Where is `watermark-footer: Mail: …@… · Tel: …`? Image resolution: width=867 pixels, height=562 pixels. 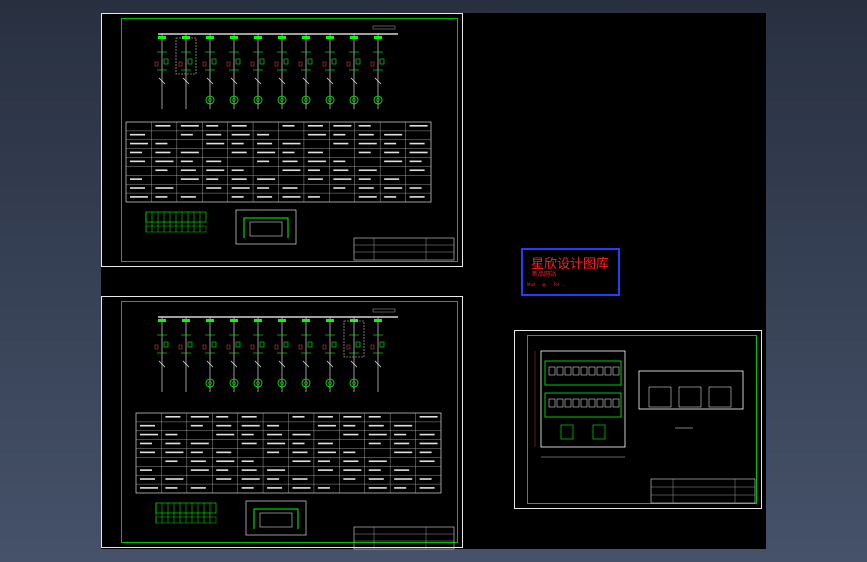
watermark-footer: Mail: …@… · Tel: … is located at coordinates (546, 284).